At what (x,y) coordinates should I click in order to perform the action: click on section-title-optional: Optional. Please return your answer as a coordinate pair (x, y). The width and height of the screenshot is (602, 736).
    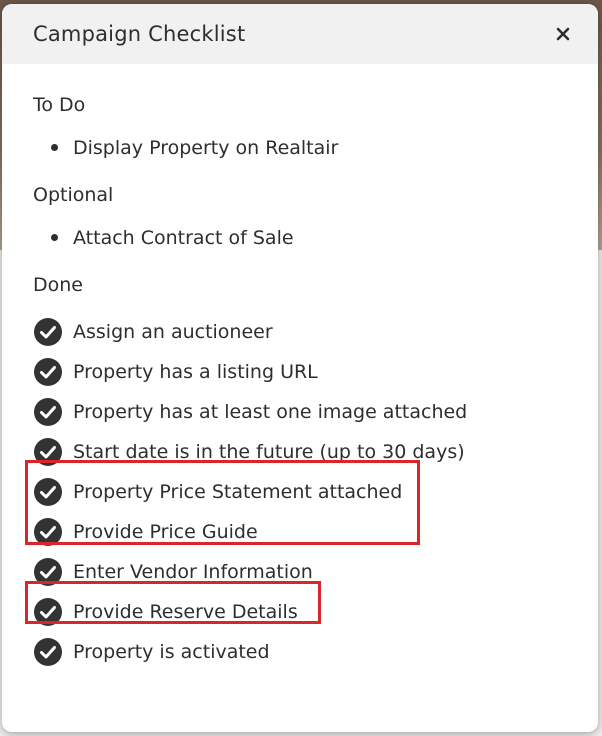
    Looking at the image, I should click on (73, 195).